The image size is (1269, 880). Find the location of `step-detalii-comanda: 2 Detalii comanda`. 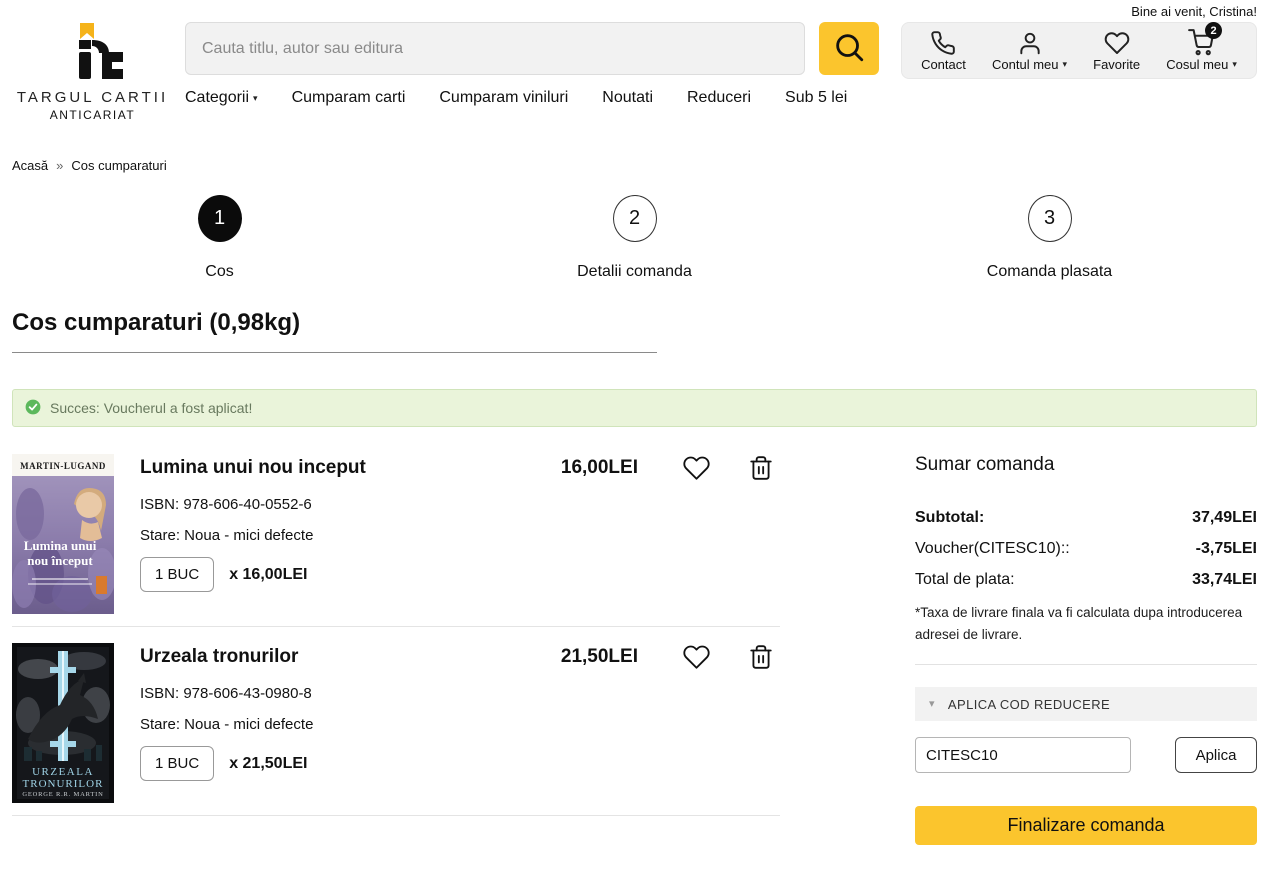

step-detalii-comanda: 2 Detalii comanda is located at coordinates (634, 238).